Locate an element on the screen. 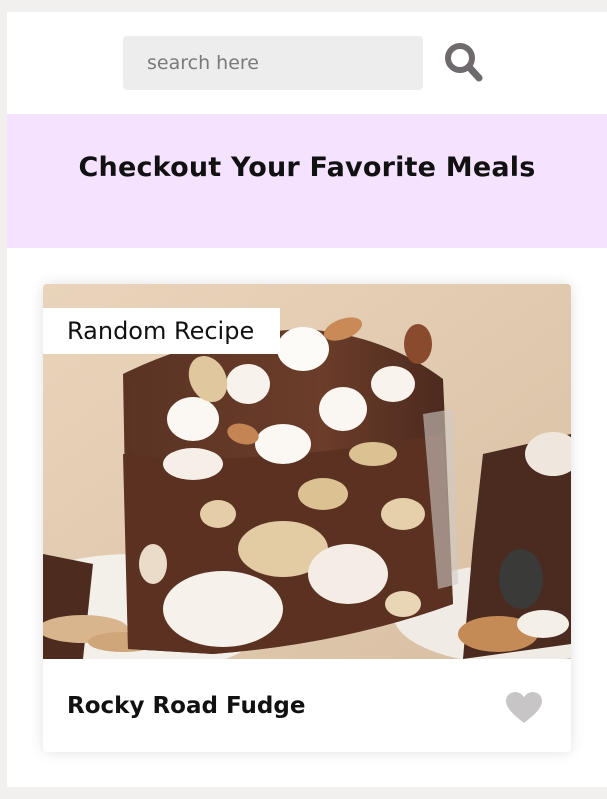 This screenshot has height=799, width=607. recipe-title: Rocky Road Fudge is located at coordinates (186, 706).